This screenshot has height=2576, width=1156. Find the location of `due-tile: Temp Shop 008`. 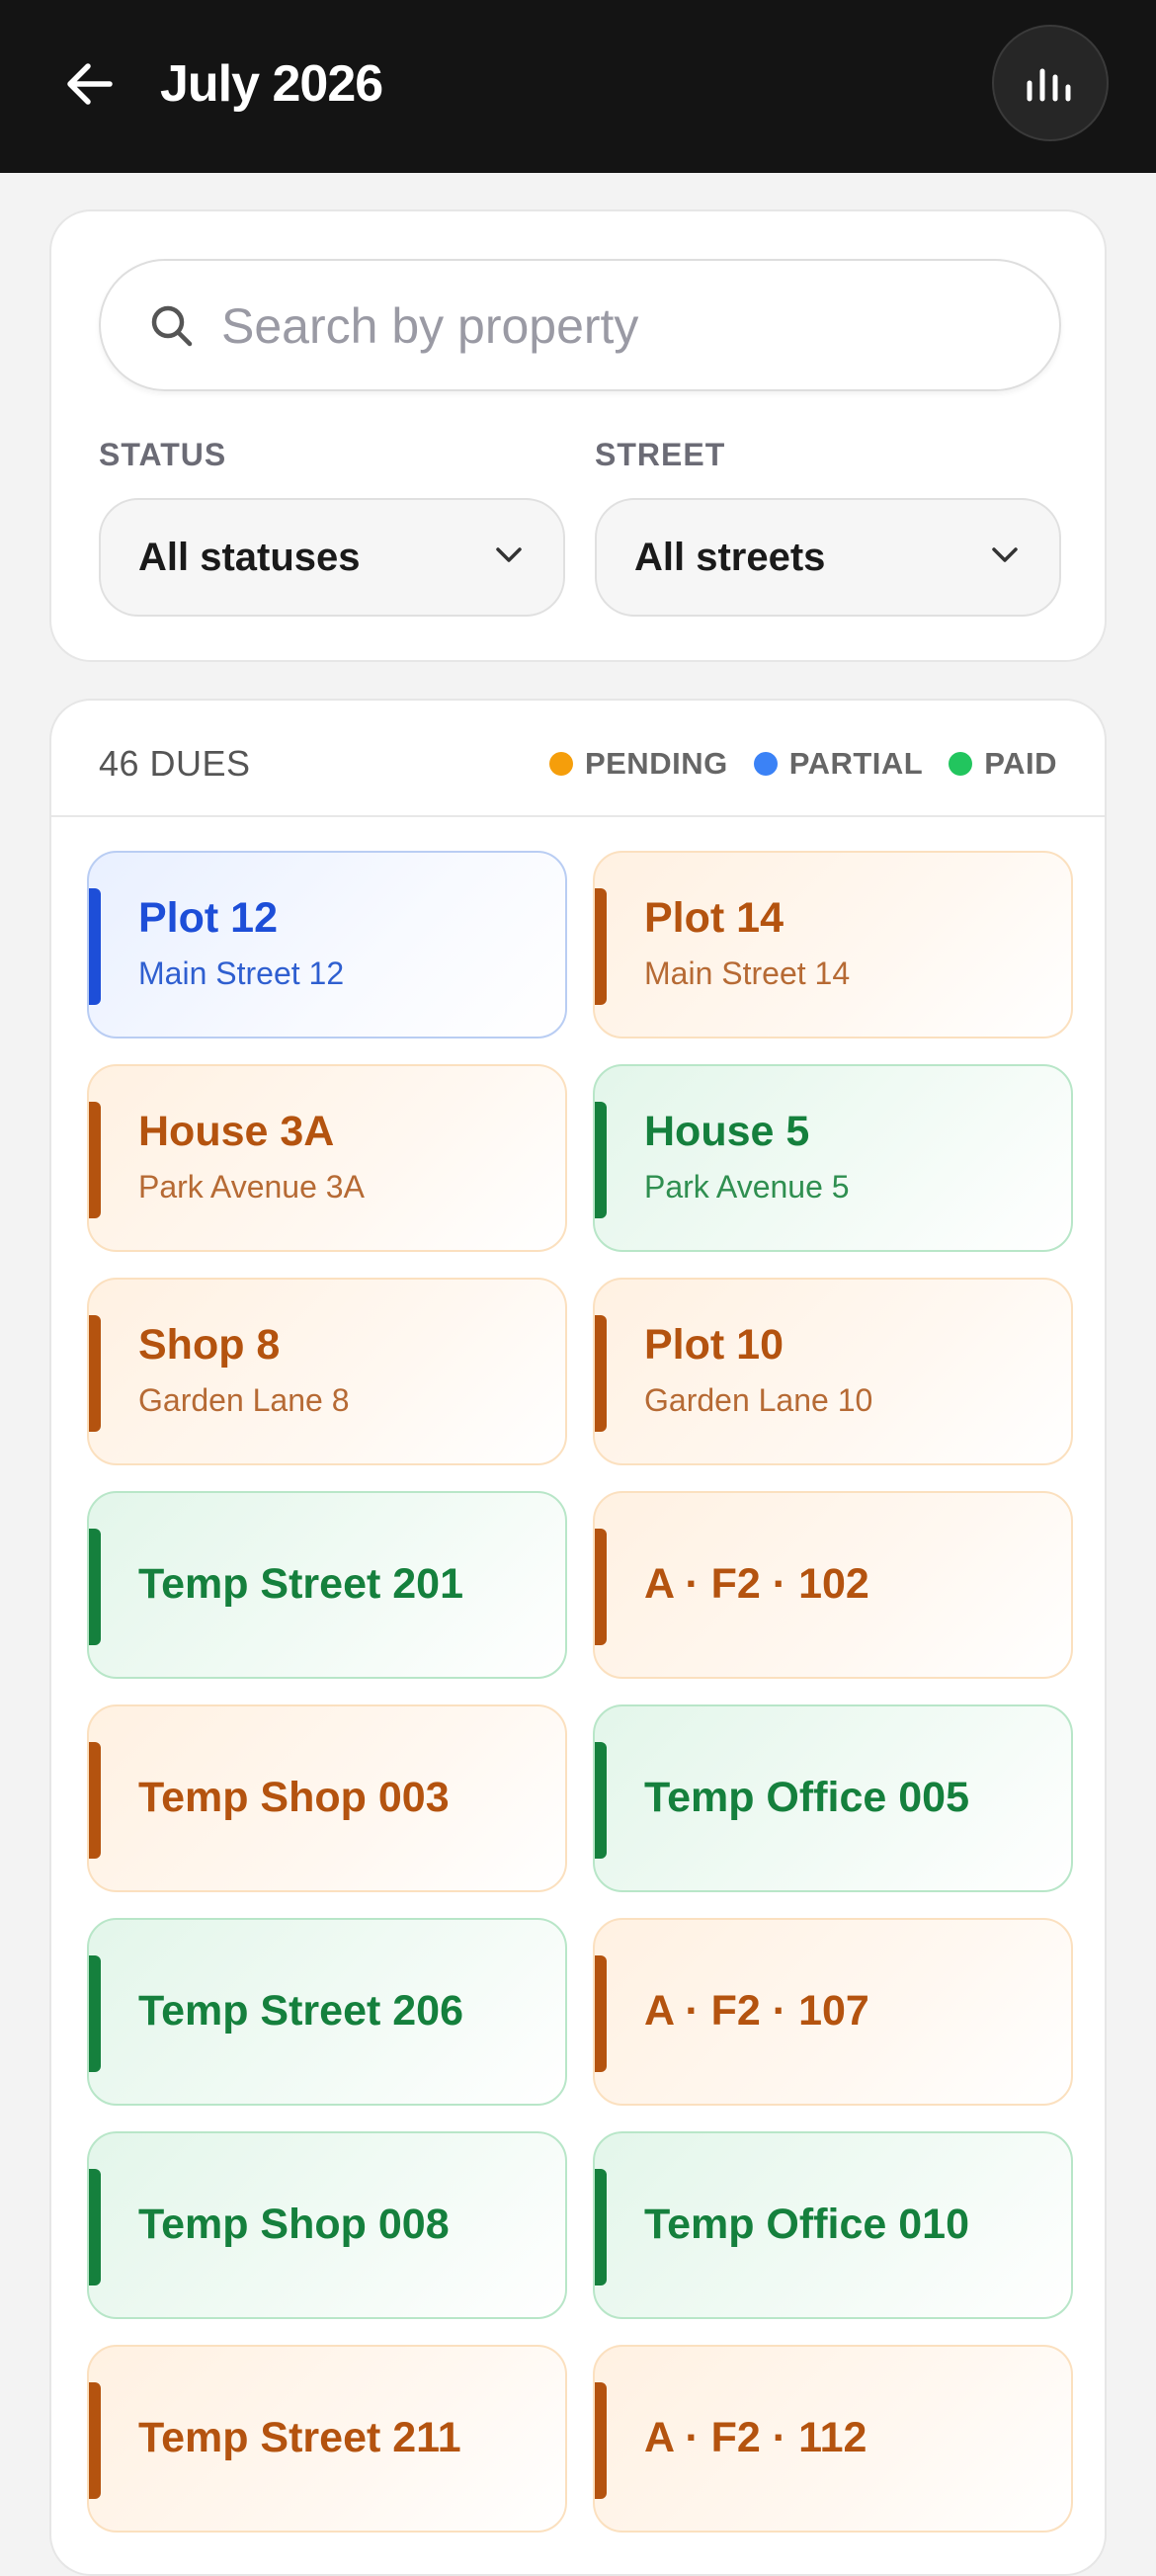

due-tile: Temp Shop 008 is located at coordinates (327, 2225).